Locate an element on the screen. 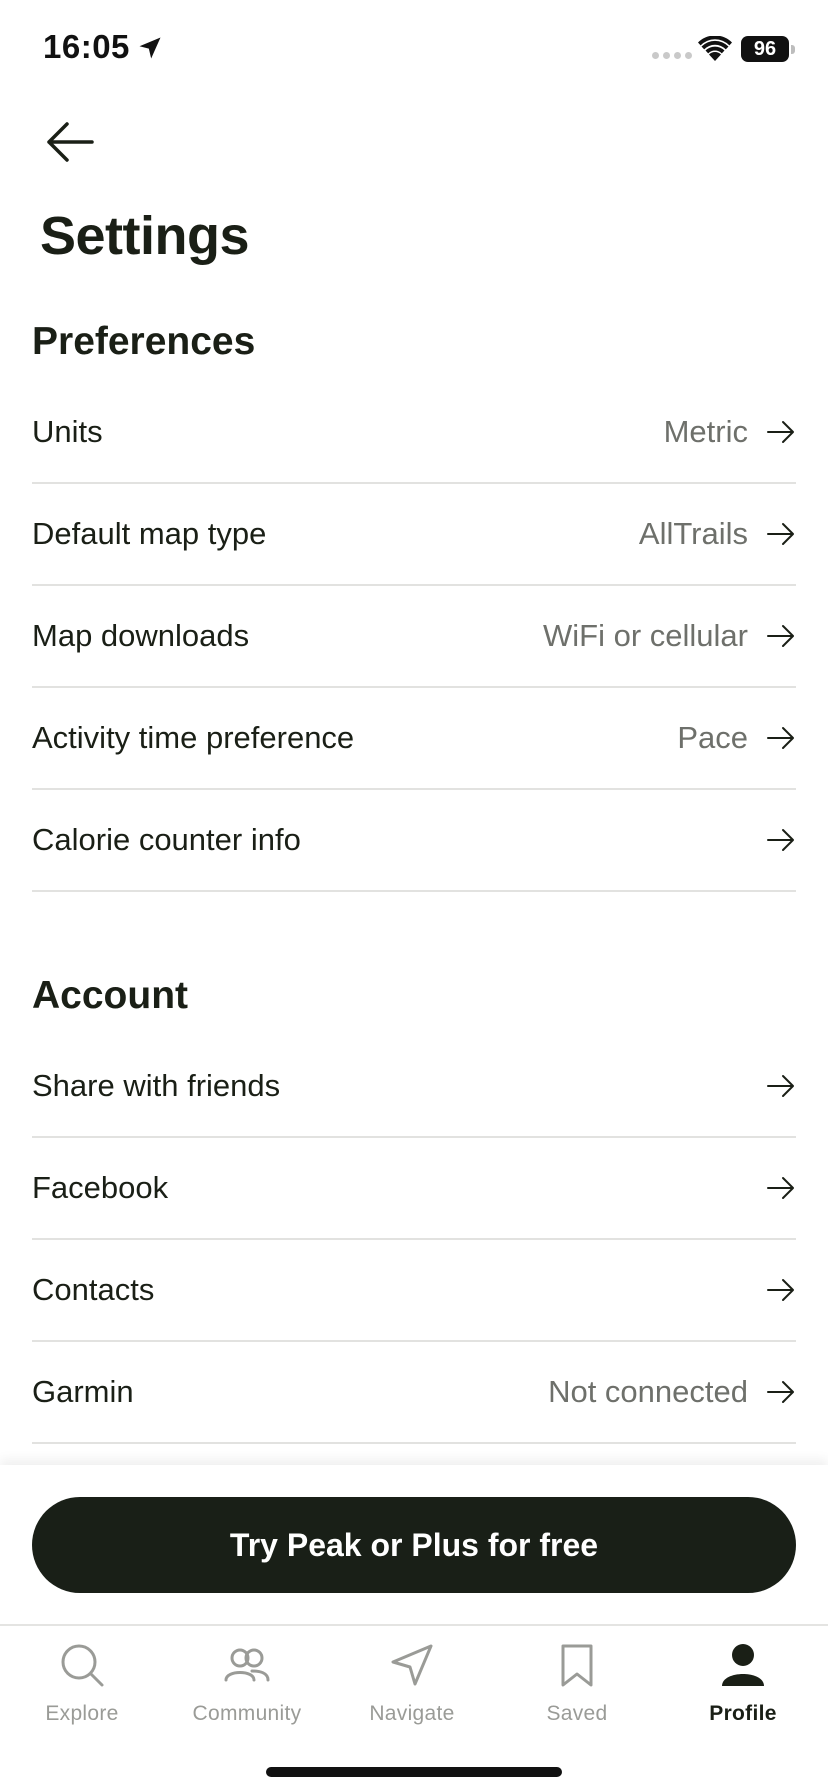 Image resolution: width=828 pixels, height=1792 pixels. wifi-icon is located at coordinates (715, 48).